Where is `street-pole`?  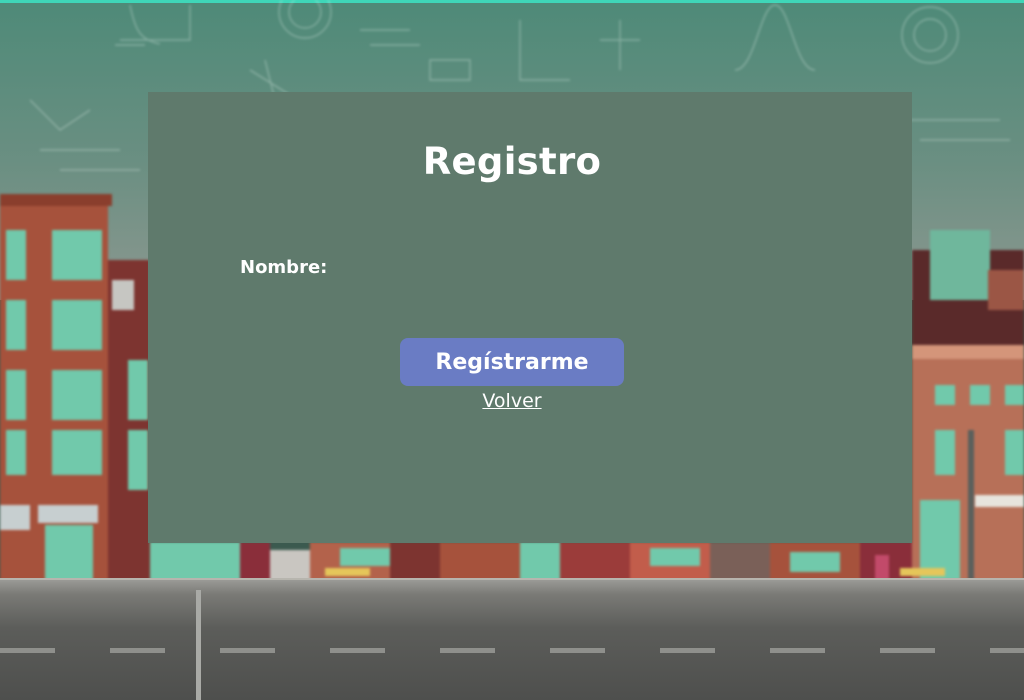
street-pole is located at coordinates (198, 645).